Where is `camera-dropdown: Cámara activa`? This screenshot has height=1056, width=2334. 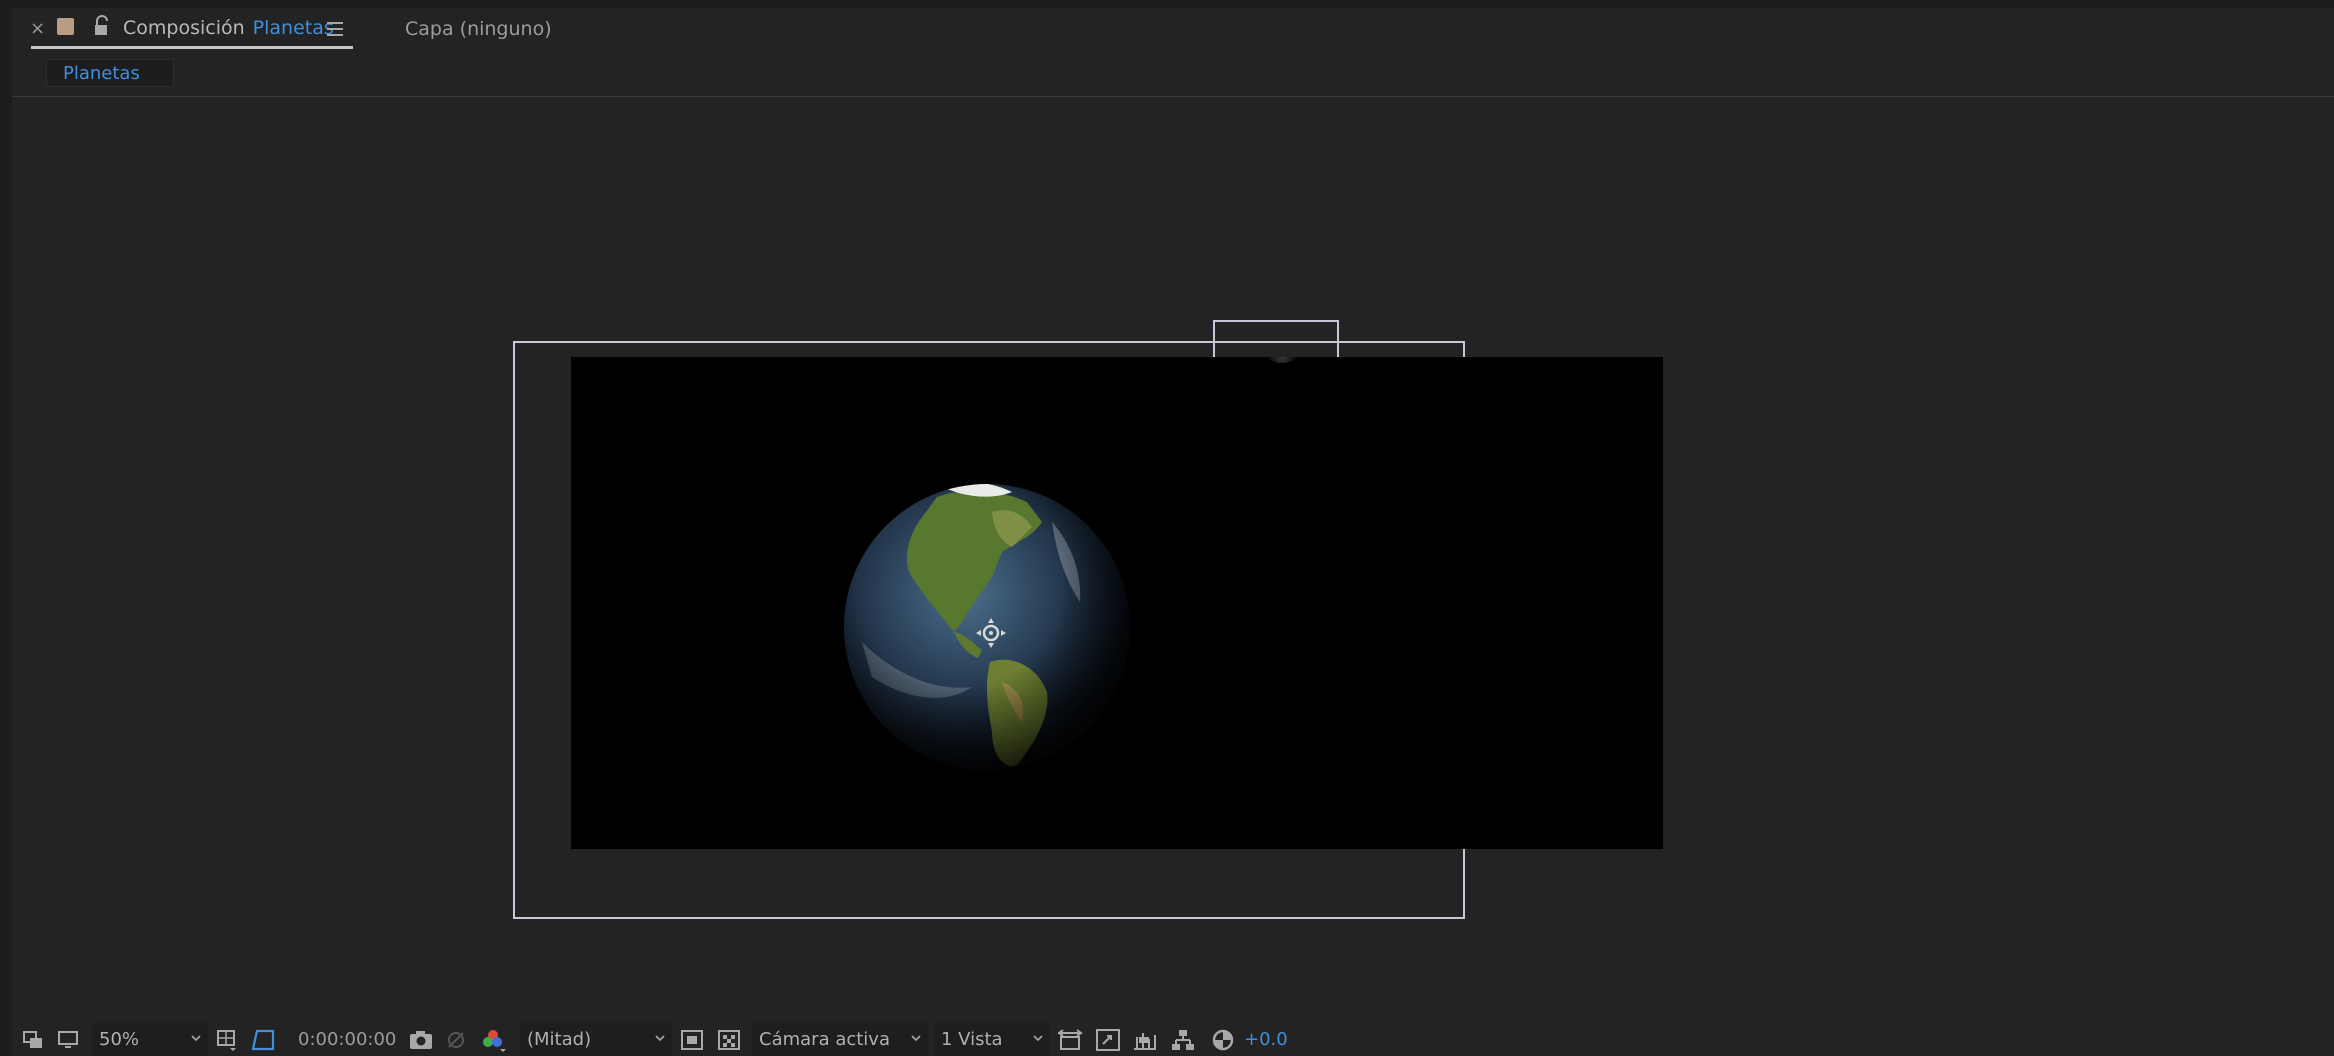 camera-dropdown: Cámara activa is located at coordinates (840, 1039).